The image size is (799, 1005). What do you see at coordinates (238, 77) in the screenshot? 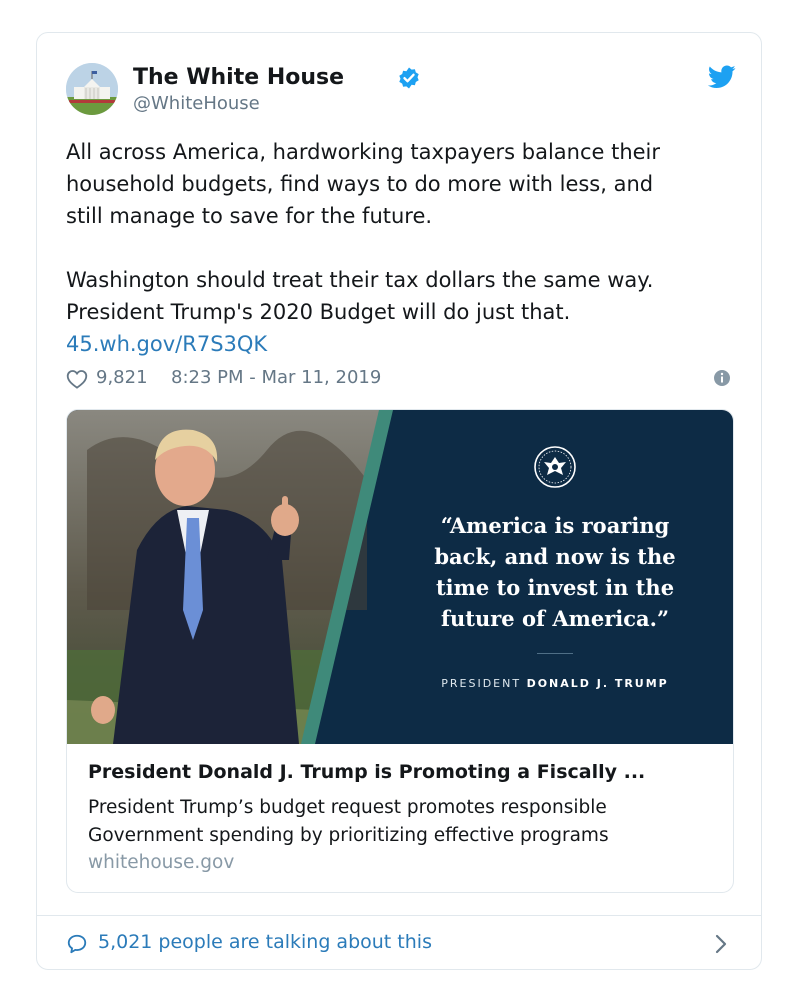
I see `display-name: The White House` at bounding box center [238, 77].